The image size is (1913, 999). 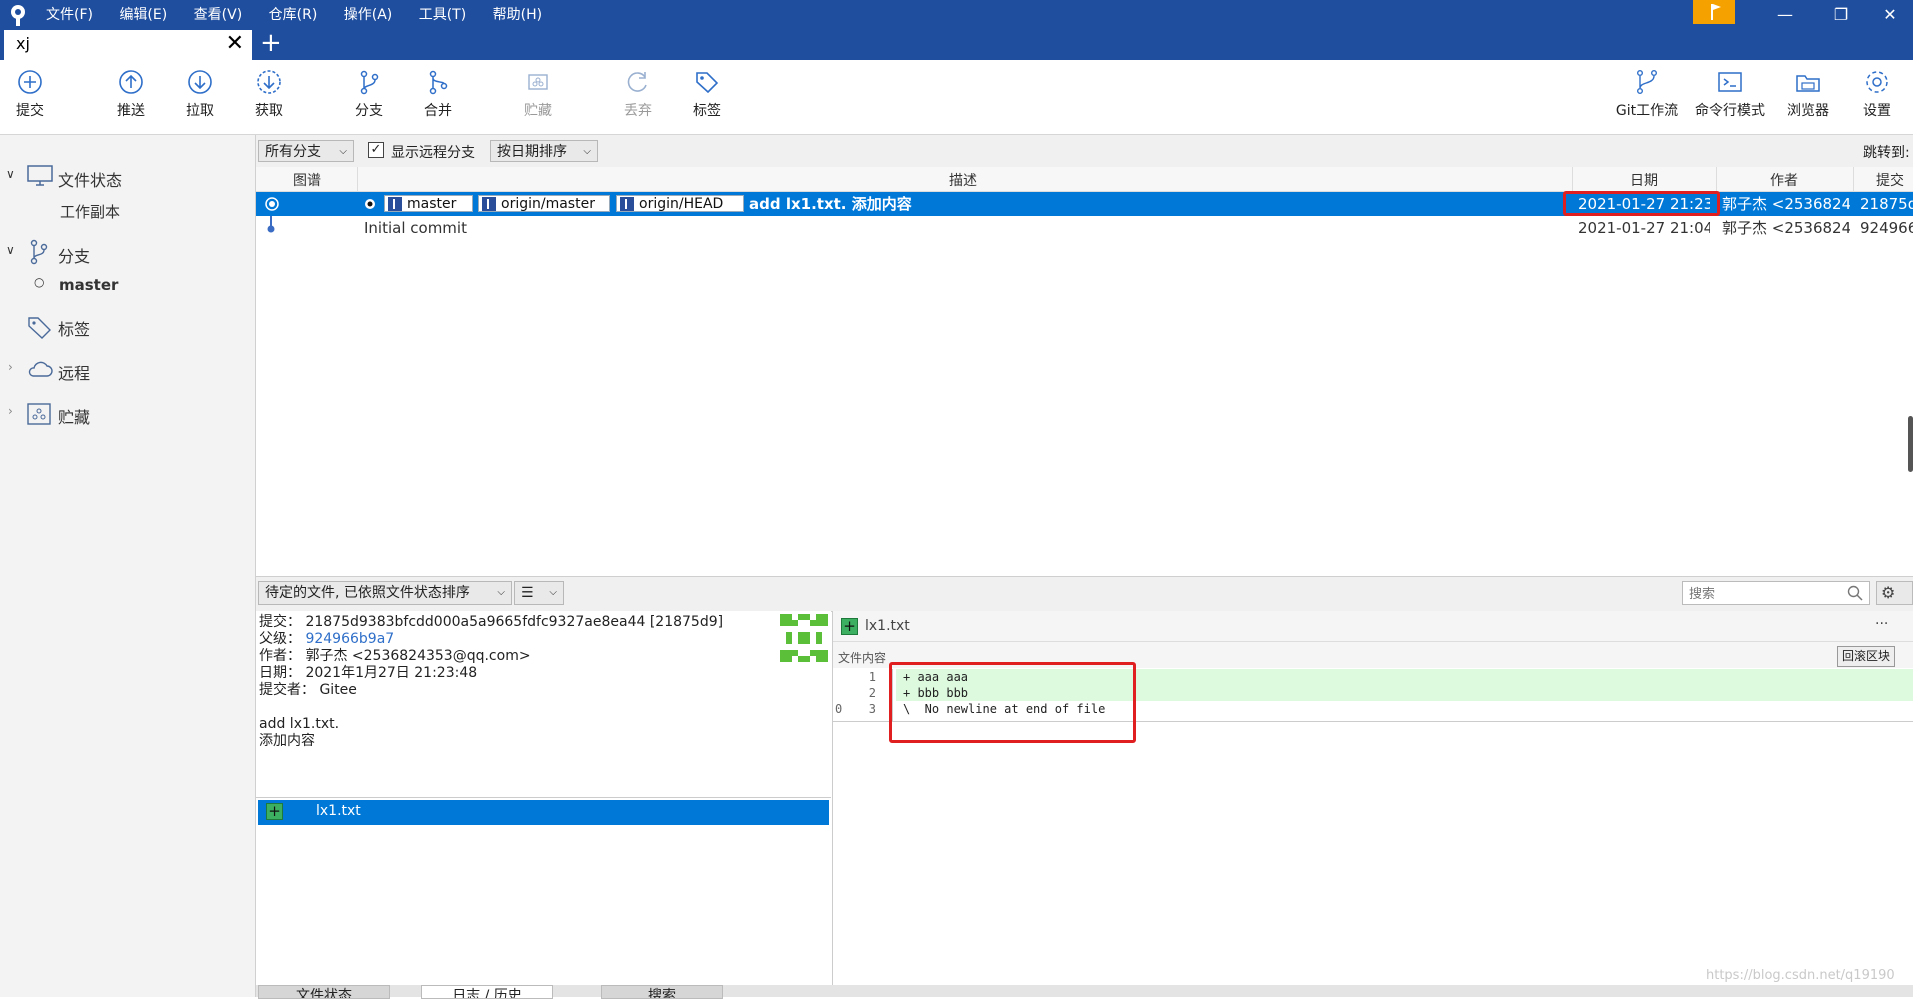 I want to click on author-label: 作者：, so click(x=280, y=656).